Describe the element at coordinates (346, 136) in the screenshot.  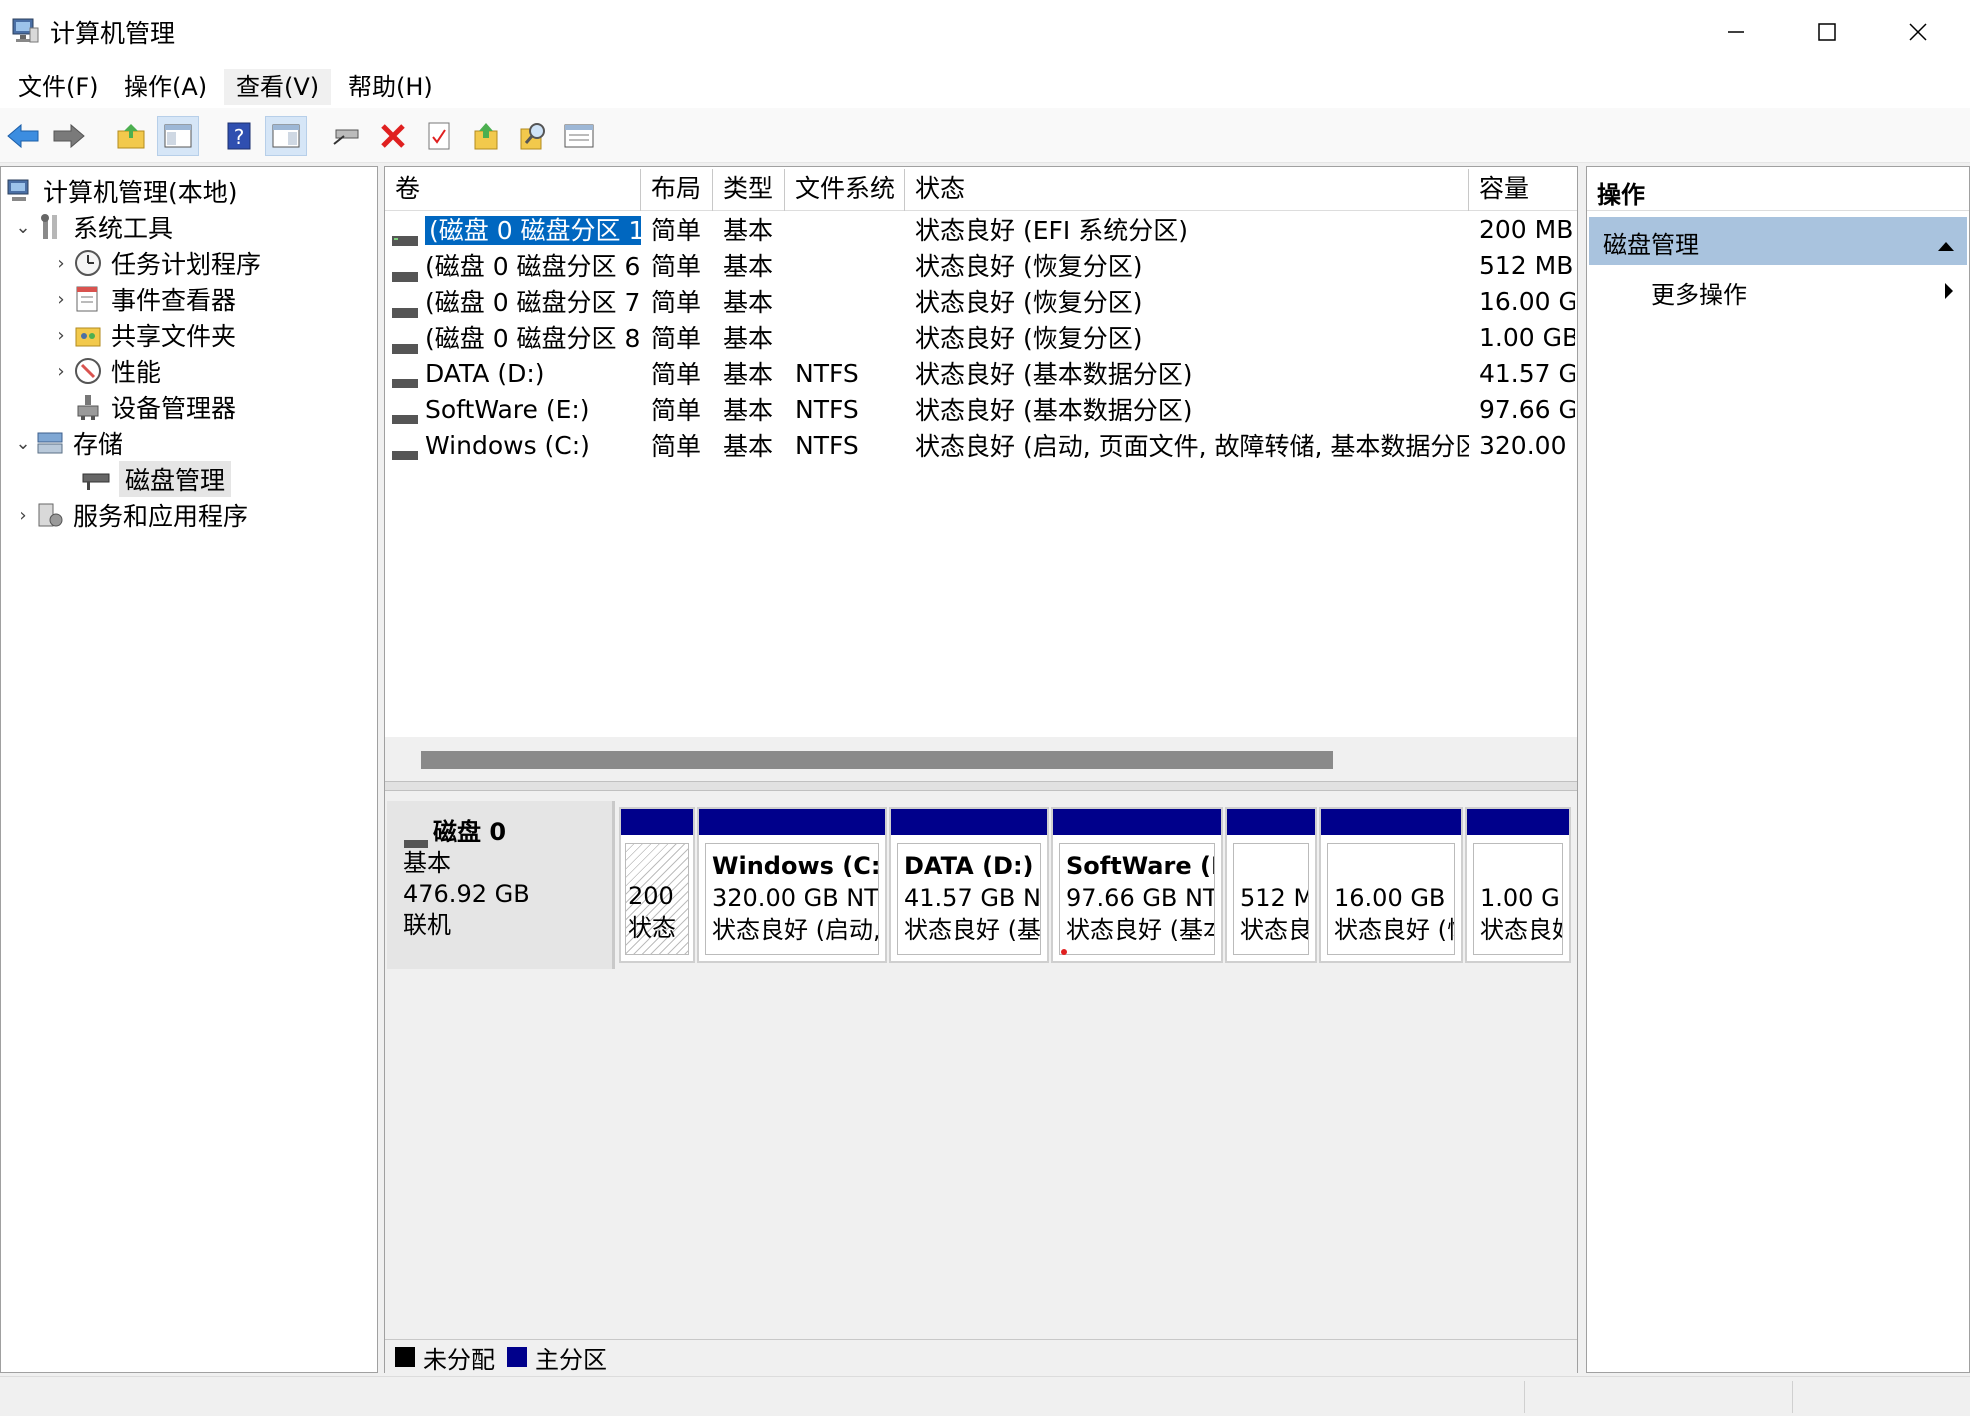
I see `connect-drive-icon` at that location.